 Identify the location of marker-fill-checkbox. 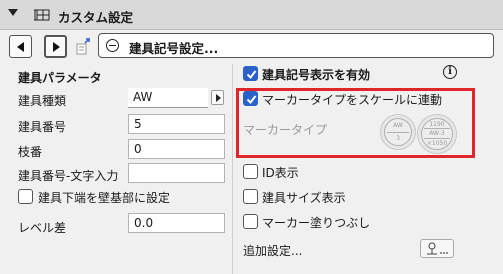
(250, 221).